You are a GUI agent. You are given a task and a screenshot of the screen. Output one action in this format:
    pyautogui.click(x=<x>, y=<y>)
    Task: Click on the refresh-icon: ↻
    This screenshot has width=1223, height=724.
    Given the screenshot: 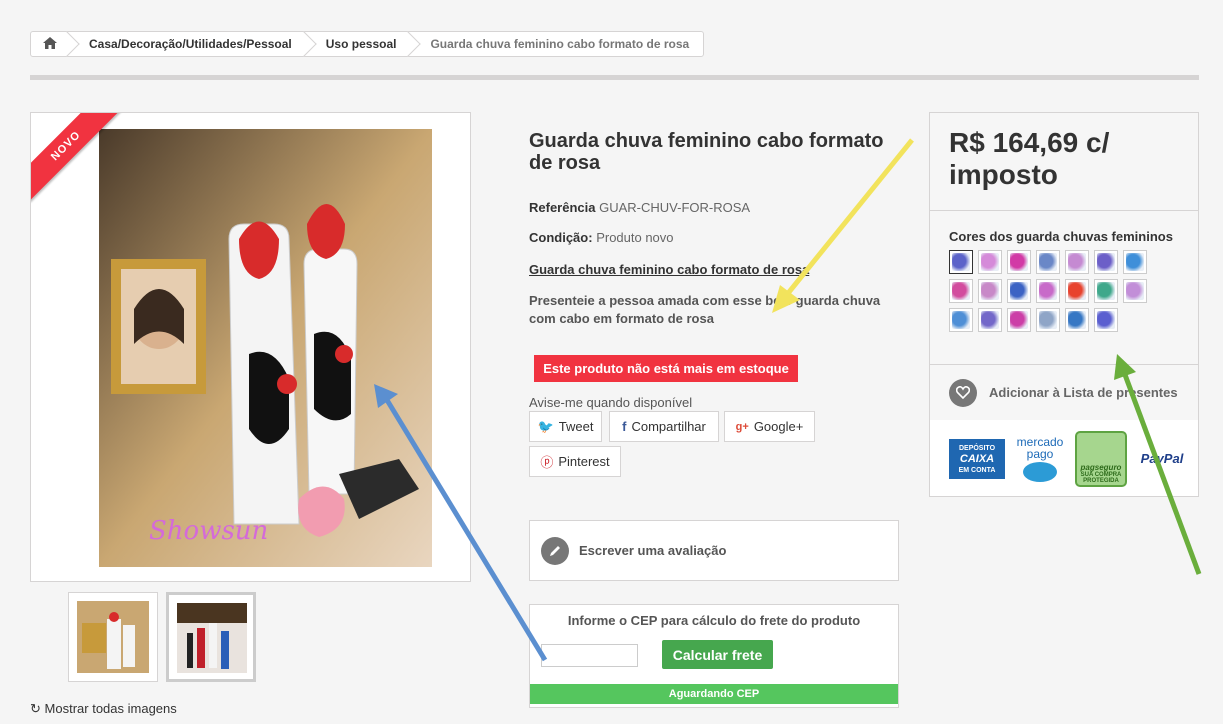 What is the action you would take?
    pyautogui.click(x=35, y=708)
    